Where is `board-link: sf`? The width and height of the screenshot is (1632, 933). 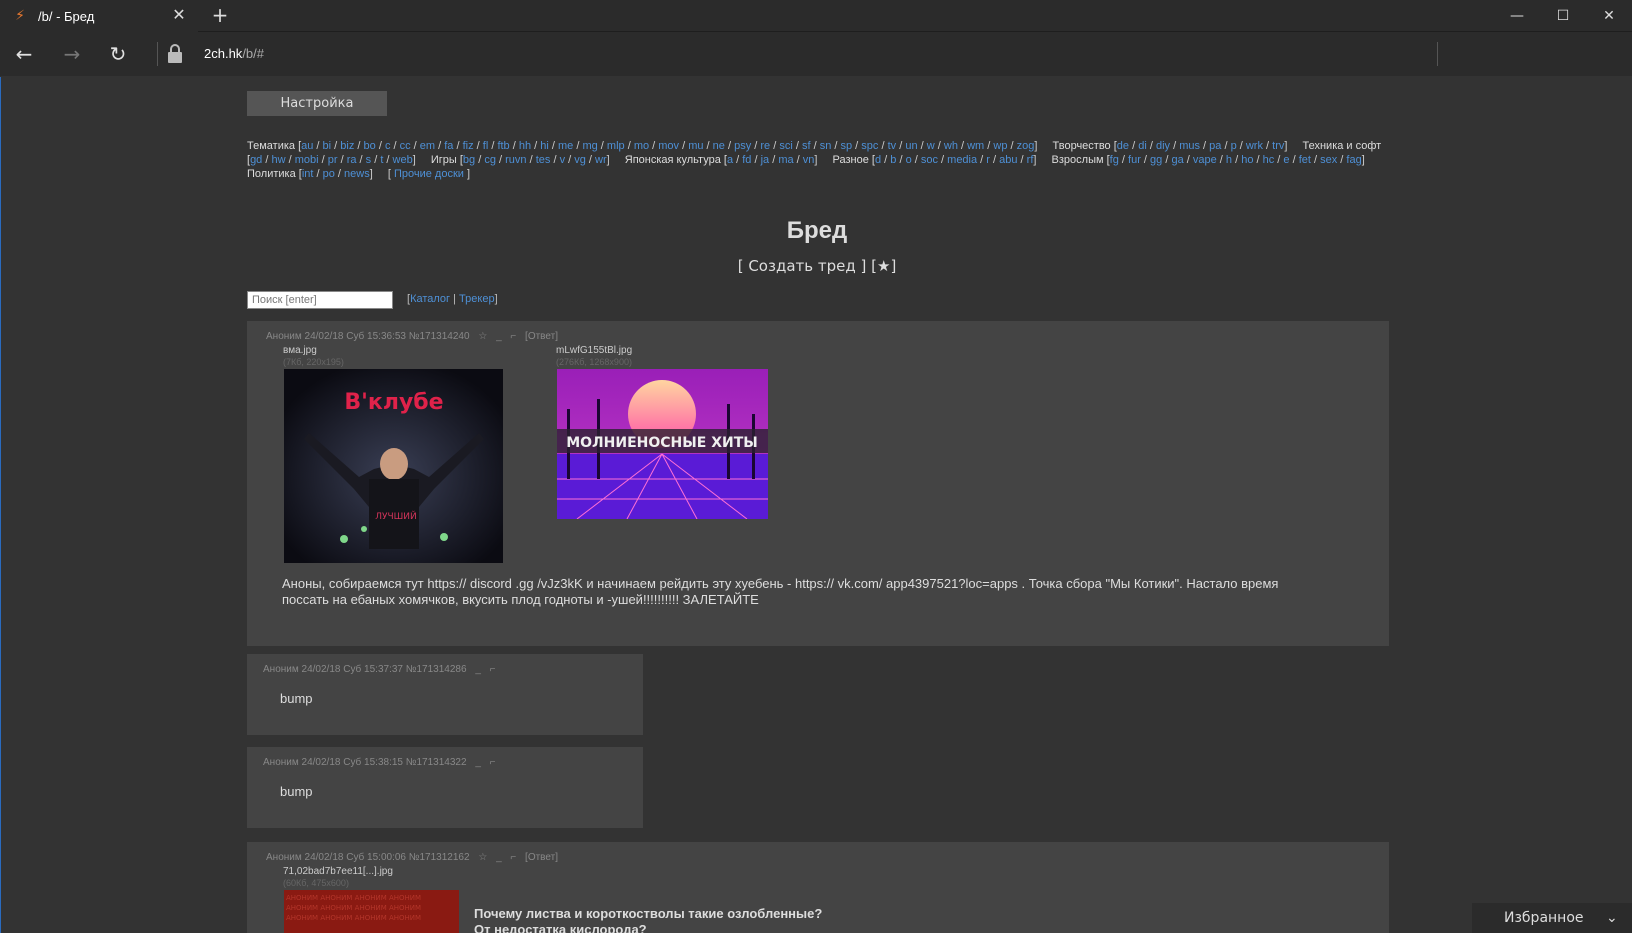 board-link: sf is located at coordinates (806, 146).